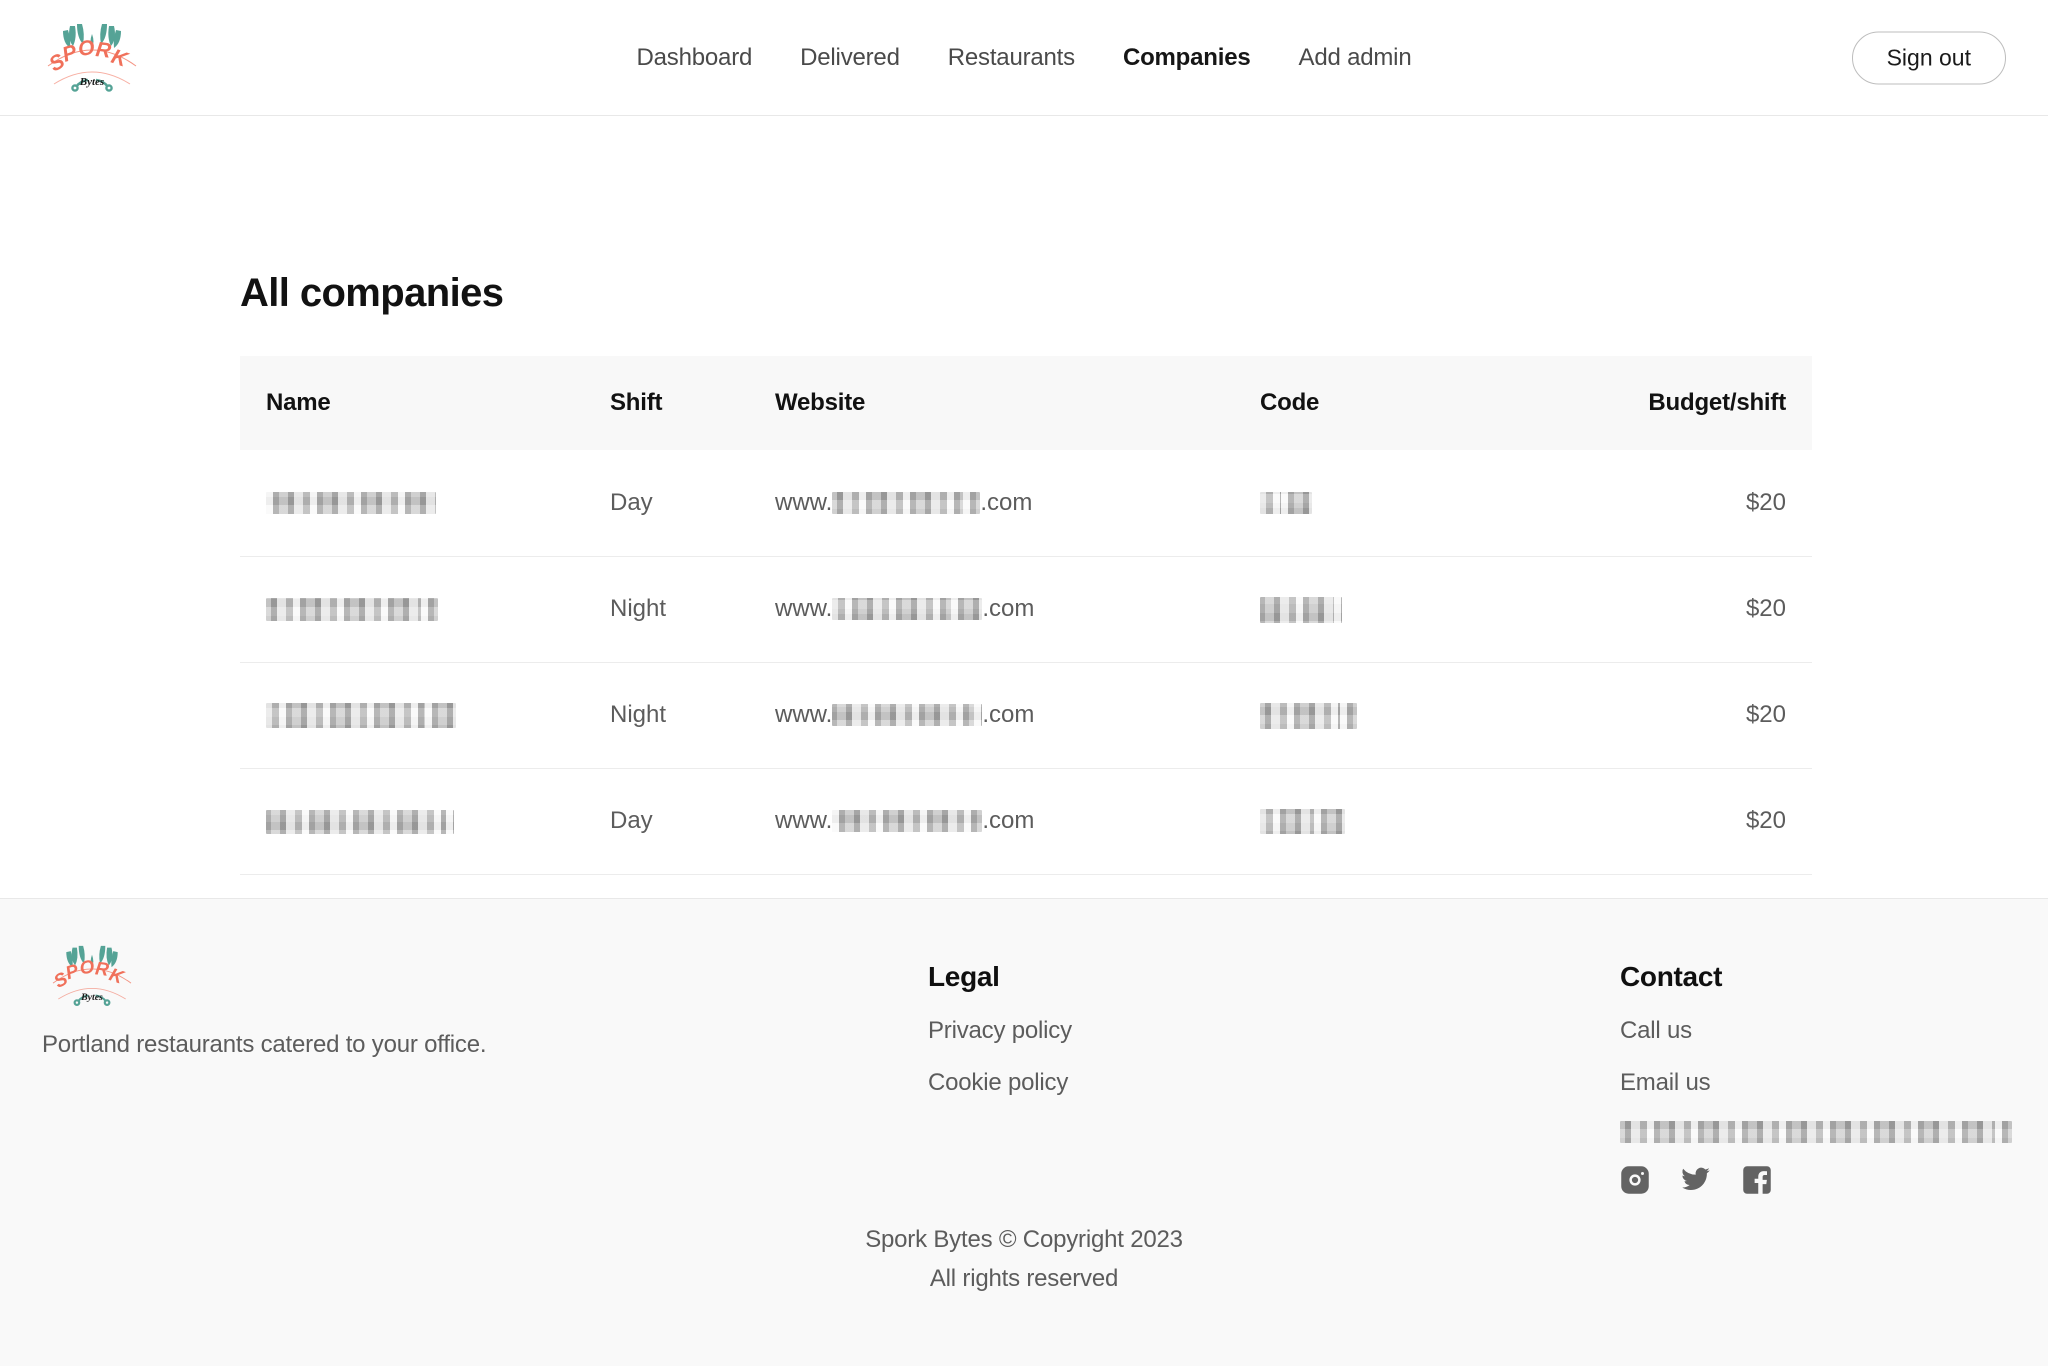  I want to click on page-title: All companies, so click(372, 293).